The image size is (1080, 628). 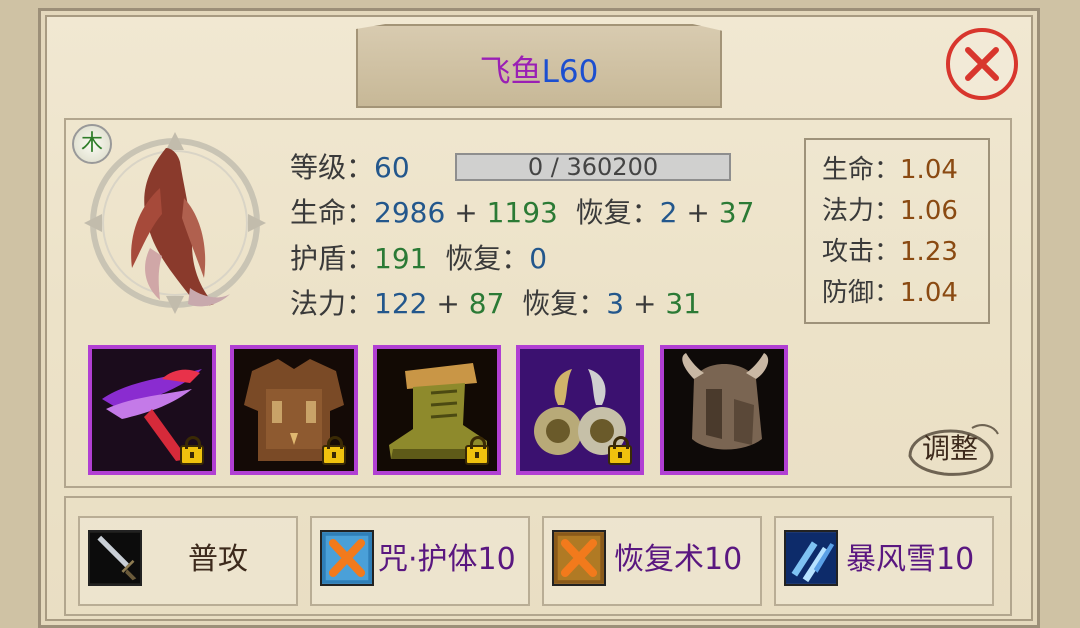 What do you see at coordinates (698, 212) in the screenshot?
I see `hp-regen-plus: +` at bounding box center [698, 212].